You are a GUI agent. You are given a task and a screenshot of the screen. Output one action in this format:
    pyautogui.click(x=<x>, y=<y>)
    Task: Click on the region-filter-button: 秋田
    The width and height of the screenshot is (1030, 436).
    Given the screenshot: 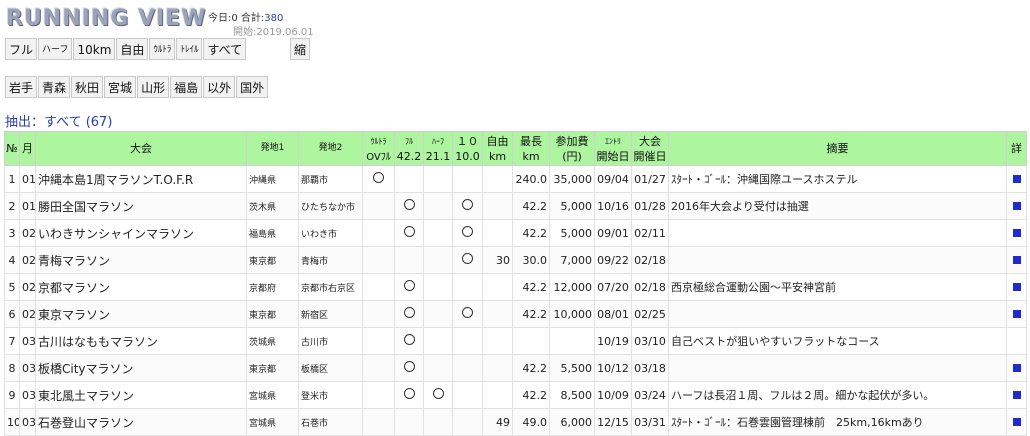 What is the action you would take?
    pyautogui.click(x=87, y=87)
    